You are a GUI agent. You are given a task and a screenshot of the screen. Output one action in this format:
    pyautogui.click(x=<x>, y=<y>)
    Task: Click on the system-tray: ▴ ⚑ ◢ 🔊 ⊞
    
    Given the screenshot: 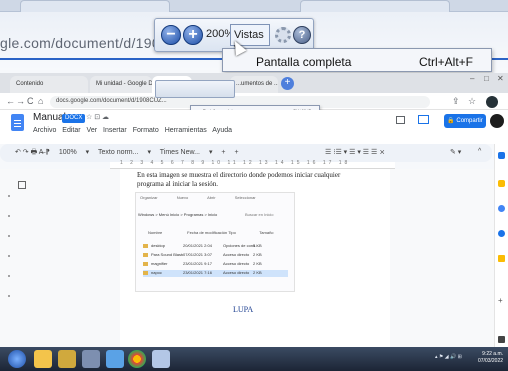 What is the action you would take?
    pyautogui.click(x=448, y=357)
    